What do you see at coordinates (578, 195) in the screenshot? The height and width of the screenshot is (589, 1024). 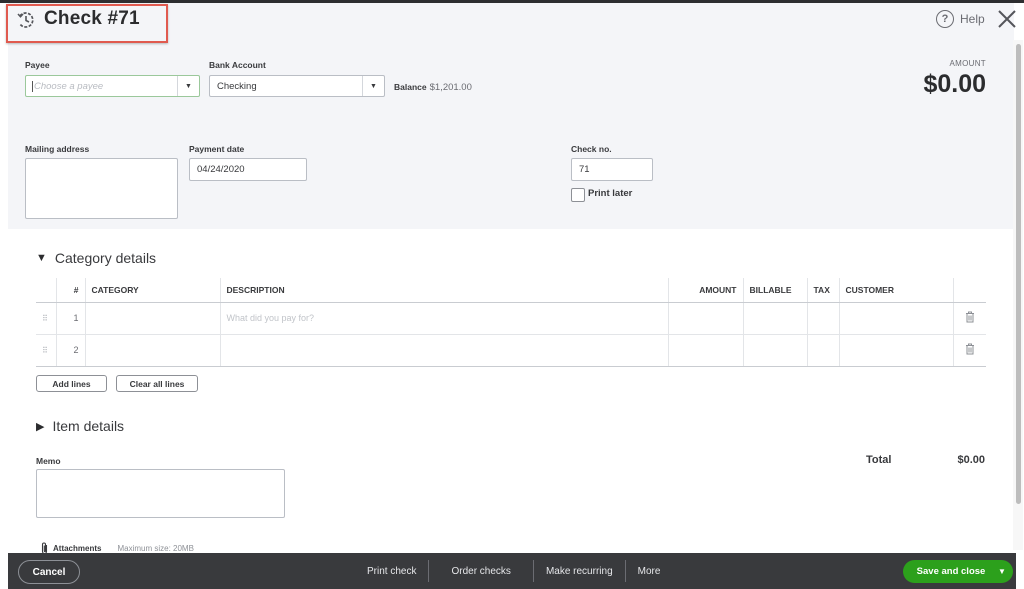 I see `print-later-checkbox` at bounding box center [578, 195].